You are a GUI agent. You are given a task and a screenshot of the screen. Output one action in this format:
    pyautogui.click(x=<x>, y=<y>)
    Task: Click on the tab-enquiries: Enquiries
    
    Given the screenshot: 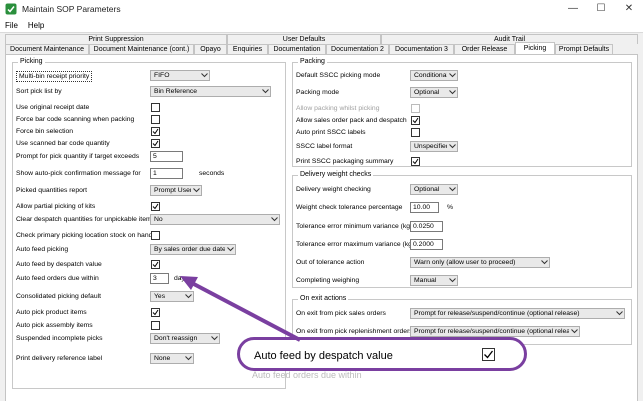 What is the action you would take?
    pyautogui.click(x=247, y=49)
    